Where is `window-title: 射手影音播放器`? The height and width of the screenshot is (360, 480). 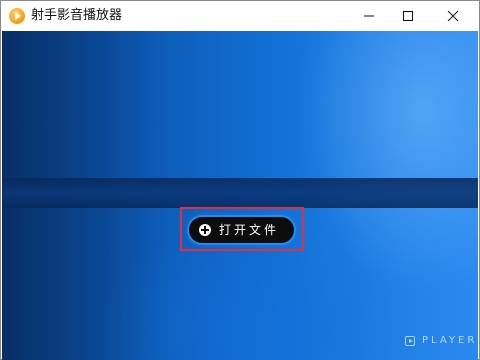
window-title: 射手影音播放器 is located at coordinates (77, 15).